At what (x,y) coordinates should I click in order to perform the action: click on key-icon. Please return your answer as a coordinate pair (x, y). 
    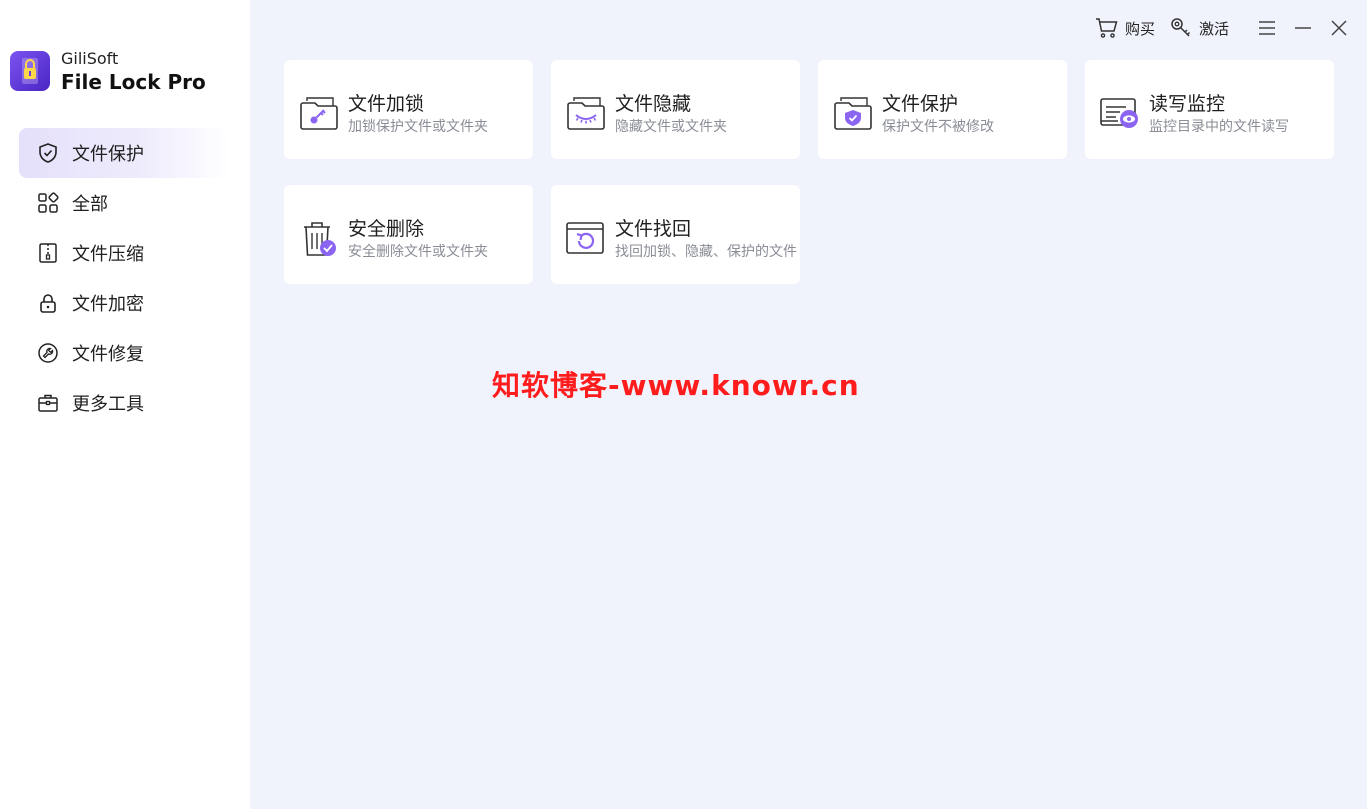
    Looking at the image, I should click on (1181, 28).